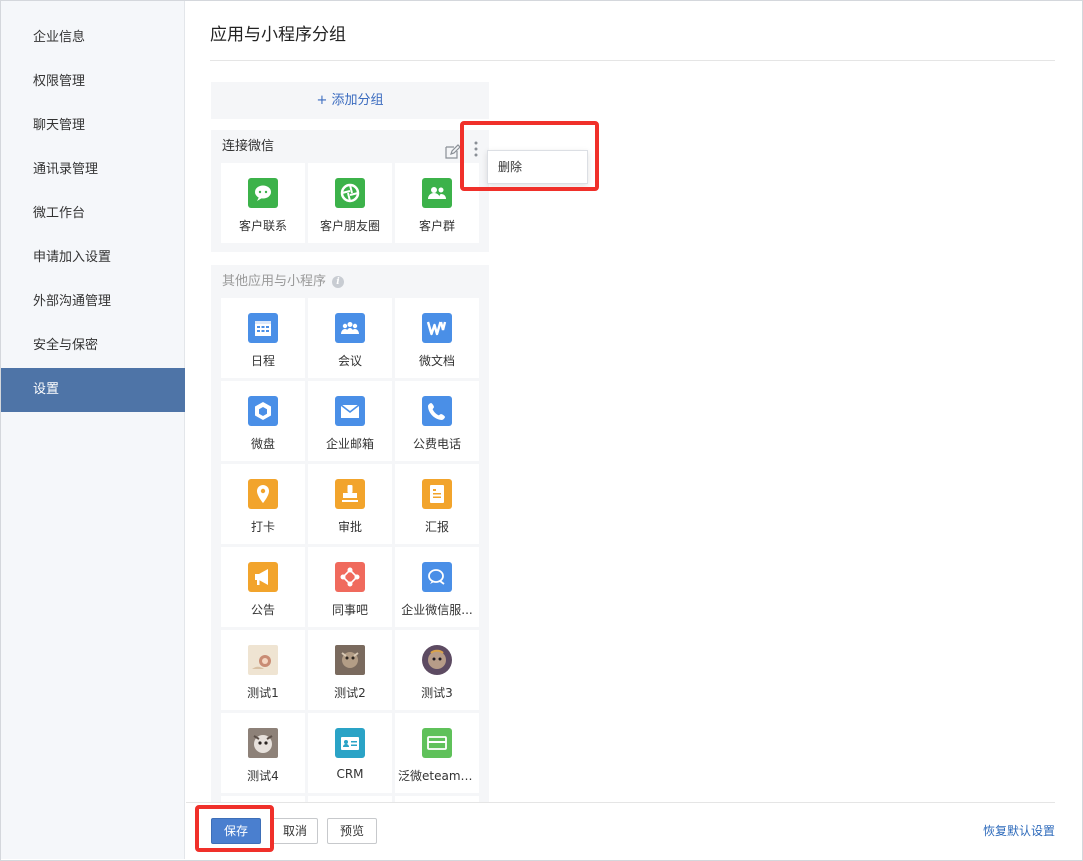 Image resolution: width=1083 pixels, height=861 pixels. I want to click on megaphone-icon, so click(263, 577).